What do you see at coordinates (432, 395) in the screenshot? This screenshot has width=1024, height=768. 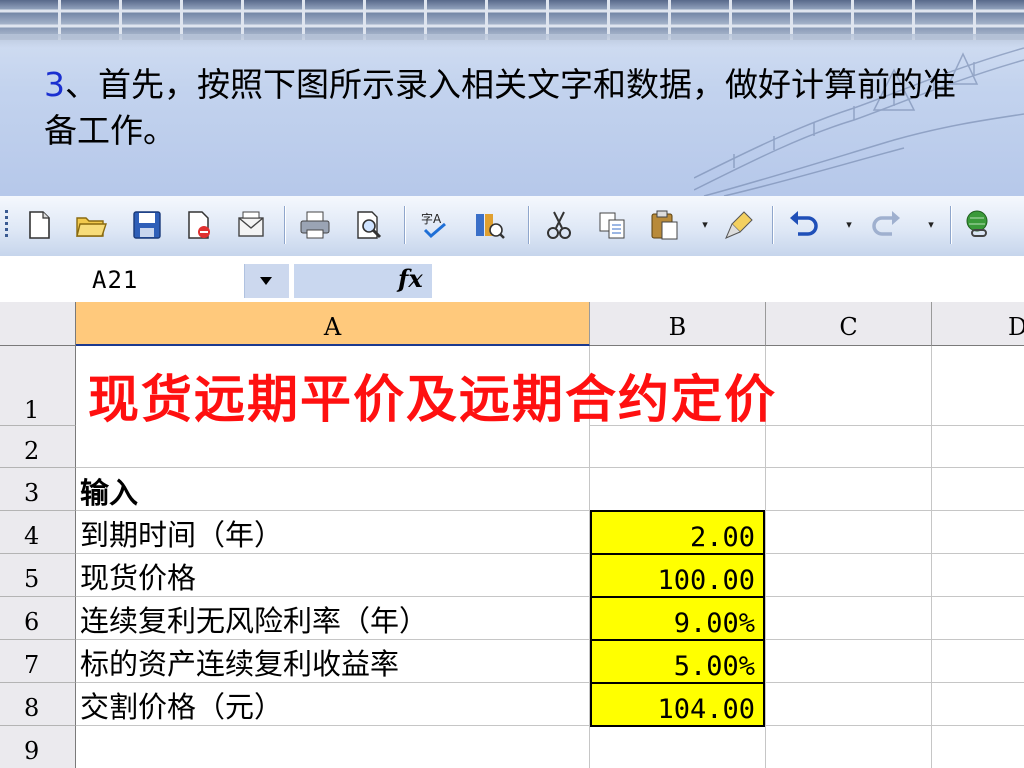 I see `cell-a1-title: 现货远期平价及远期合约定价` at bounding box center [432, 395].